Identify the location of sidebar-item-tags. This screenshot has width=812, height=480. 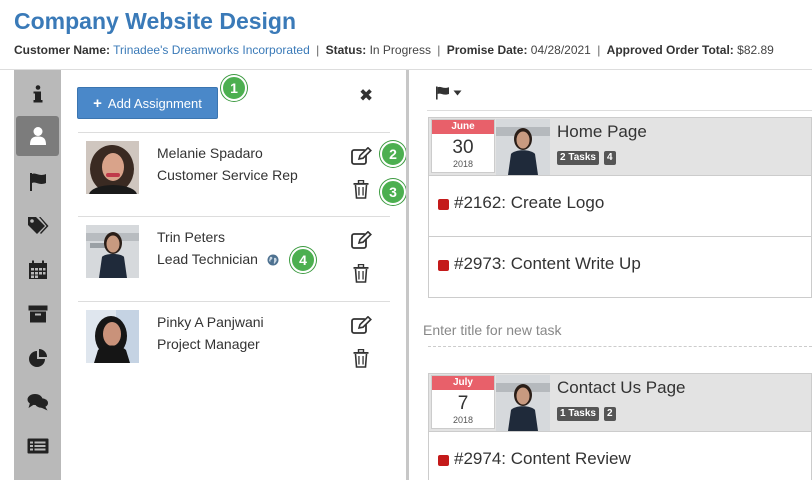
(37, 226).